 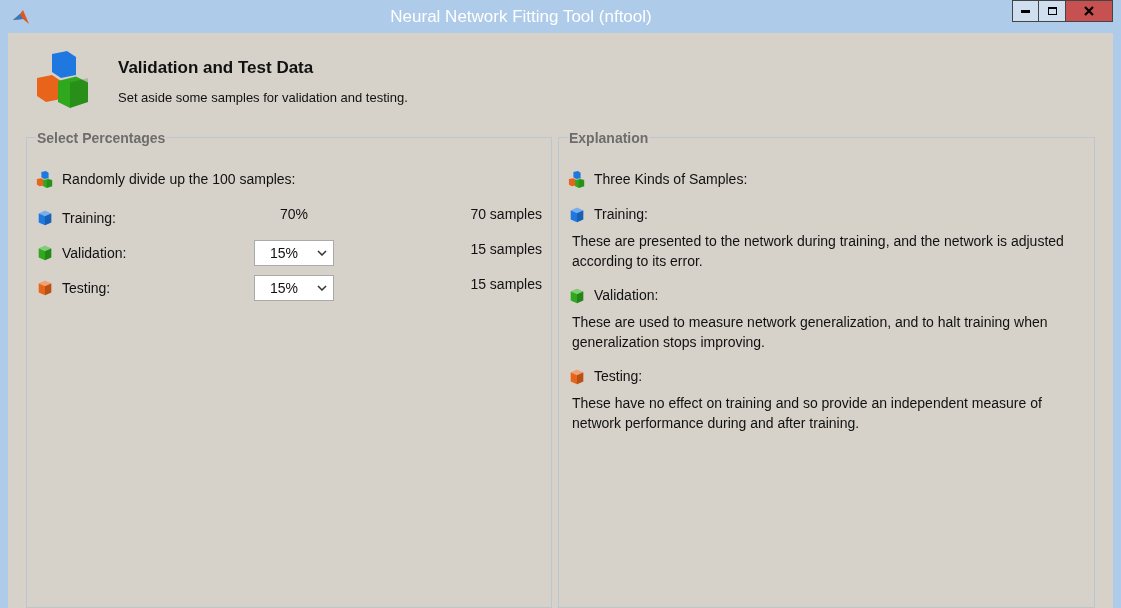 I want to click on page-subtitle: Set aside some samples for validation and testing., so click(x=263, y=98).